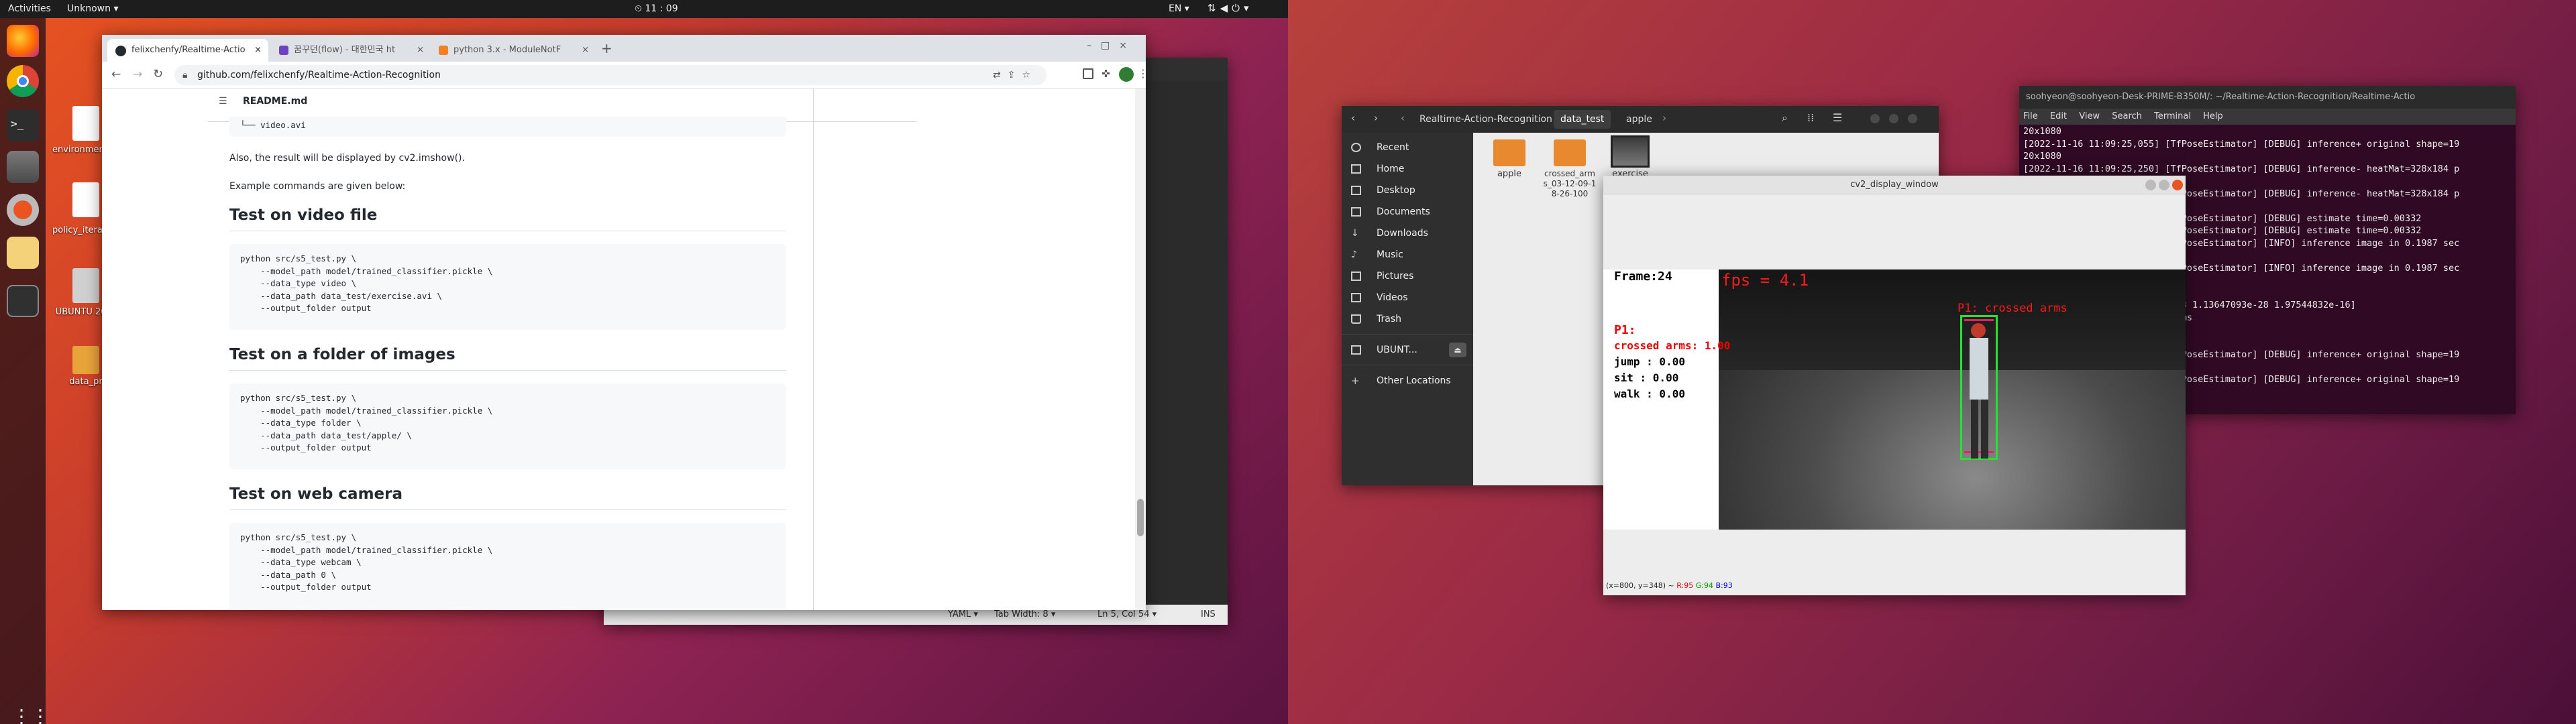 The height and width of the screenshot is (724, 2576). What do you see at coordinates (1407, 169) in the screenshot?
I see `sidebar-item-home: Home` at bounding box center [1407, 169].